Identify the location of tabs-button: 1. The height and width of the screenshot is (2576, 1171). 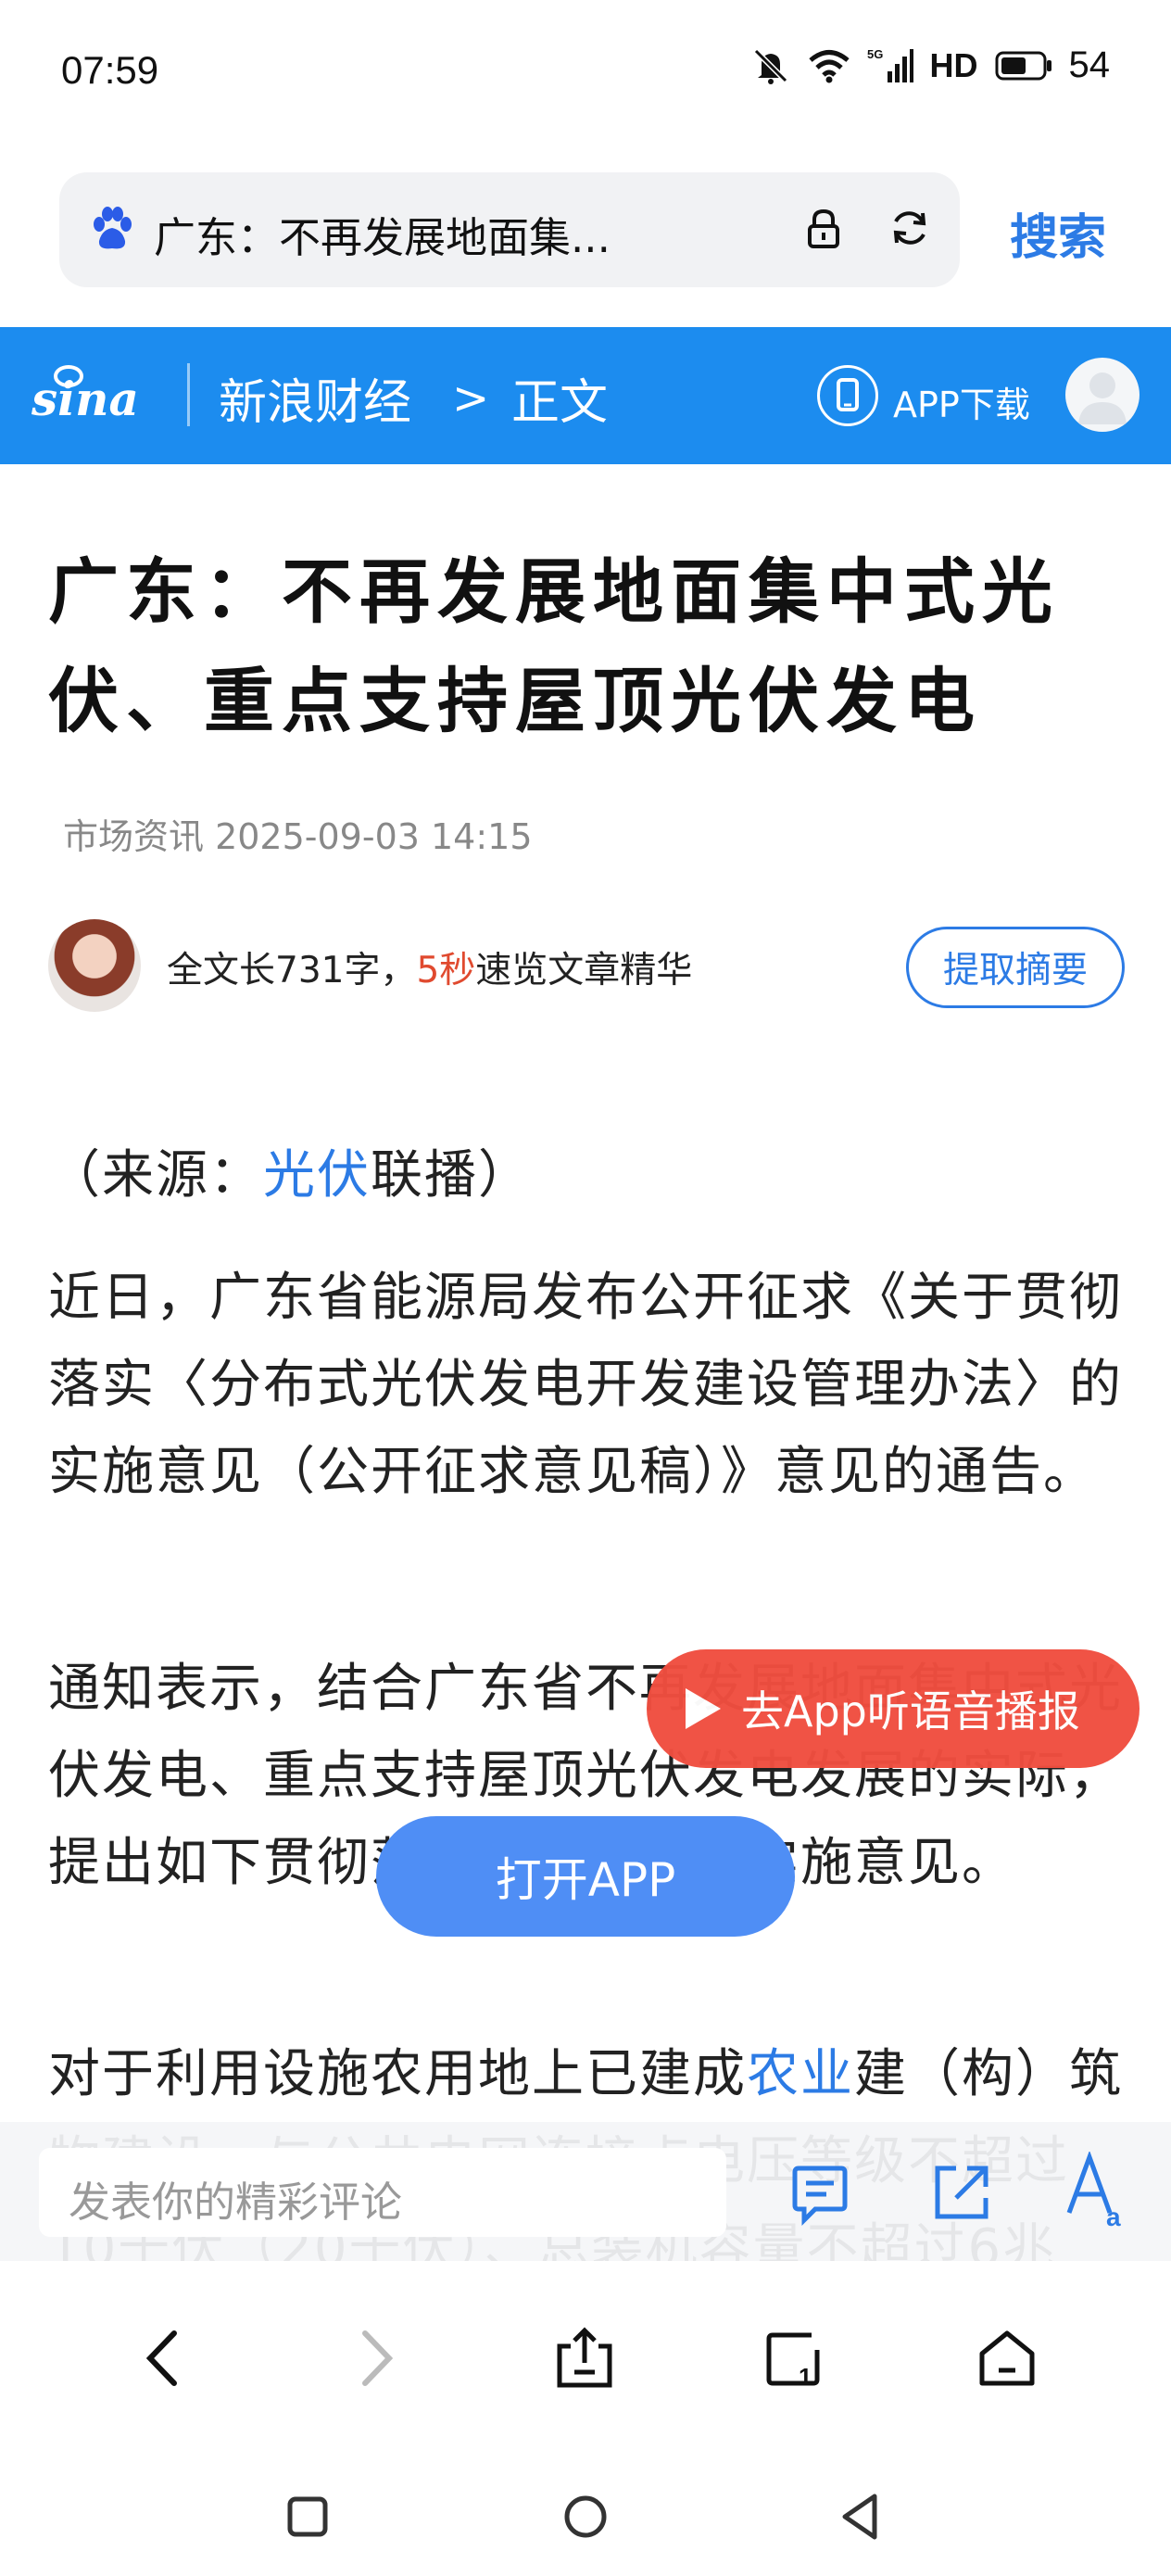
(793, 2358).